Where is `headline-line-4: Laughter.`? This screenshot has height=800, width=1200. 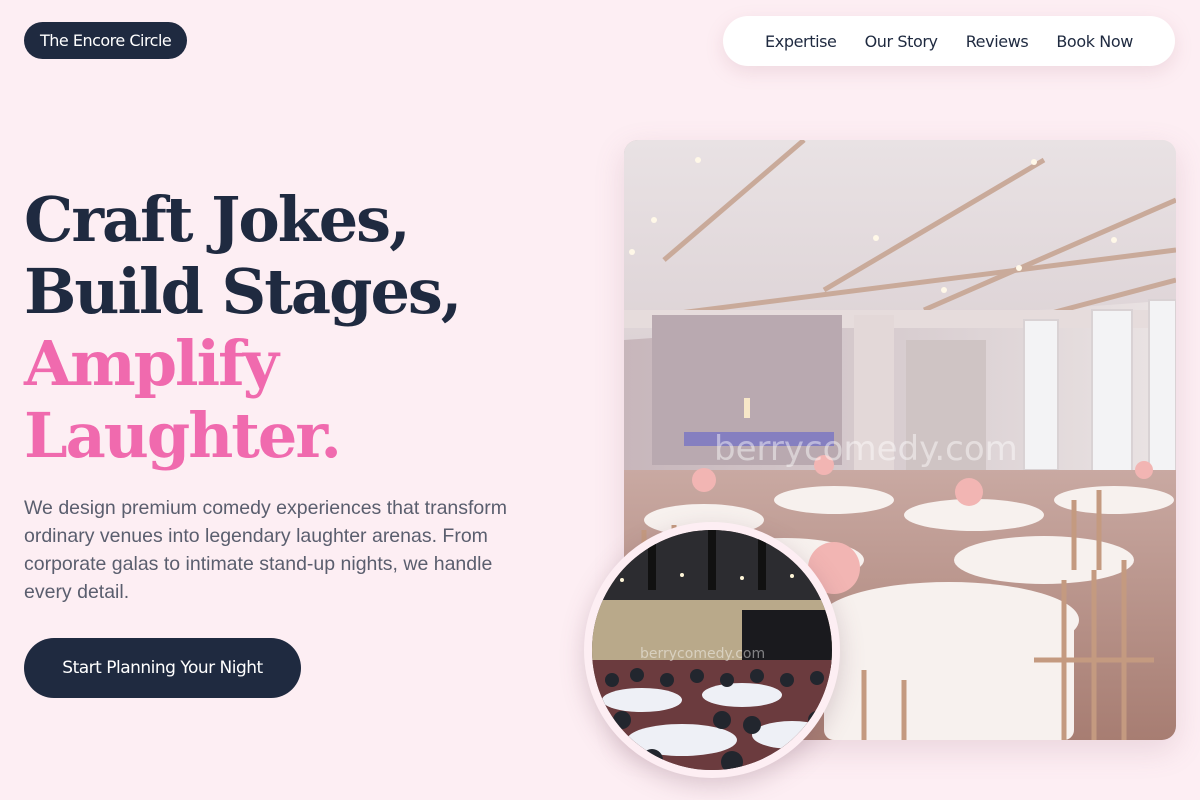
headline-line-4: Laughter. is located at coordinates (183, 435).